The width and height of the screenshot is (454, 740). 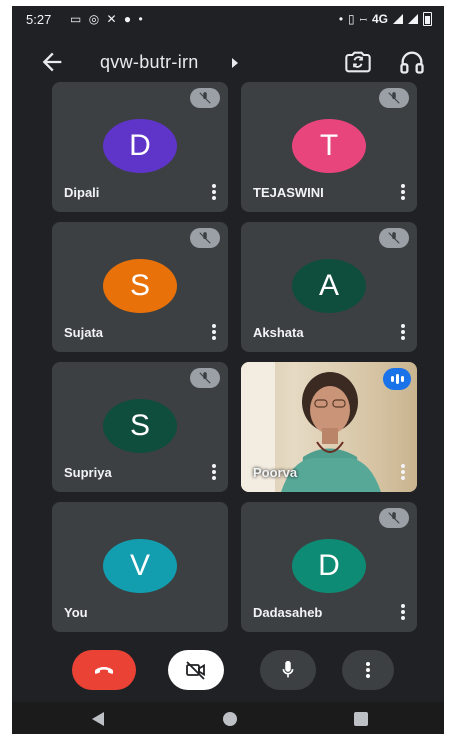 I want to click on vibrate-icon: ▯, so click(x=351, y=19).